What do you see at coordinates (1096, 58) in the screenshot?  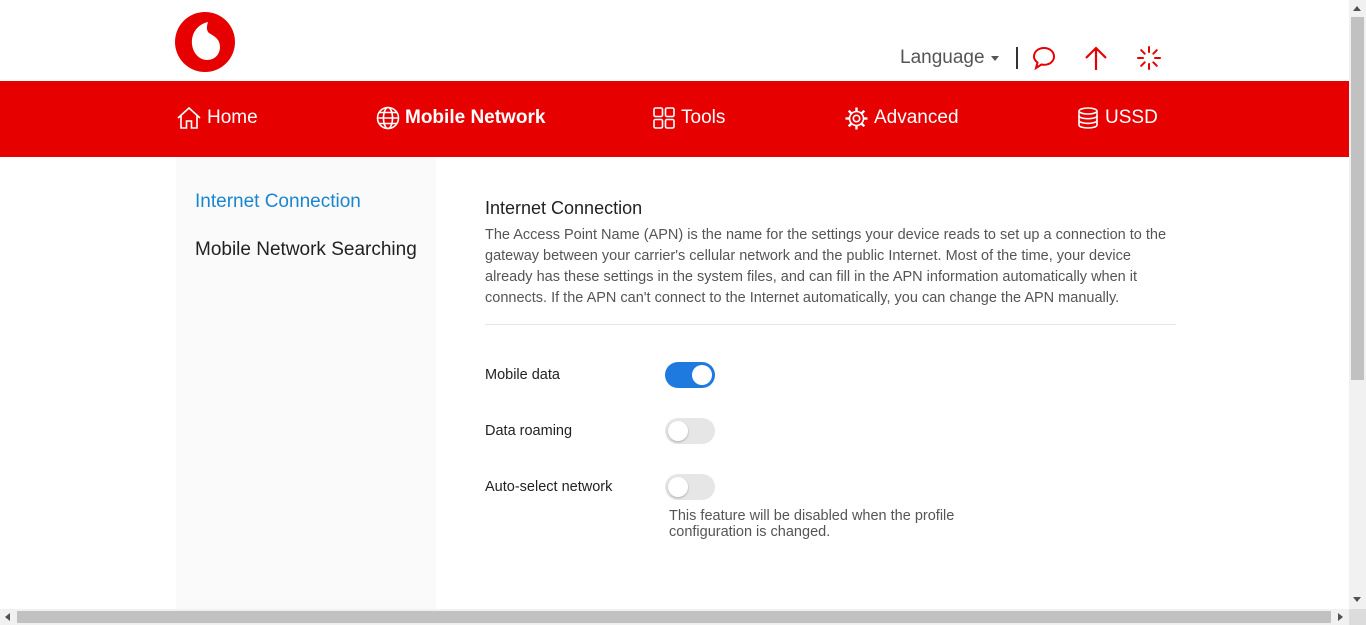 I see `upload-arrow-icon` at bounding box center [1096, 58].